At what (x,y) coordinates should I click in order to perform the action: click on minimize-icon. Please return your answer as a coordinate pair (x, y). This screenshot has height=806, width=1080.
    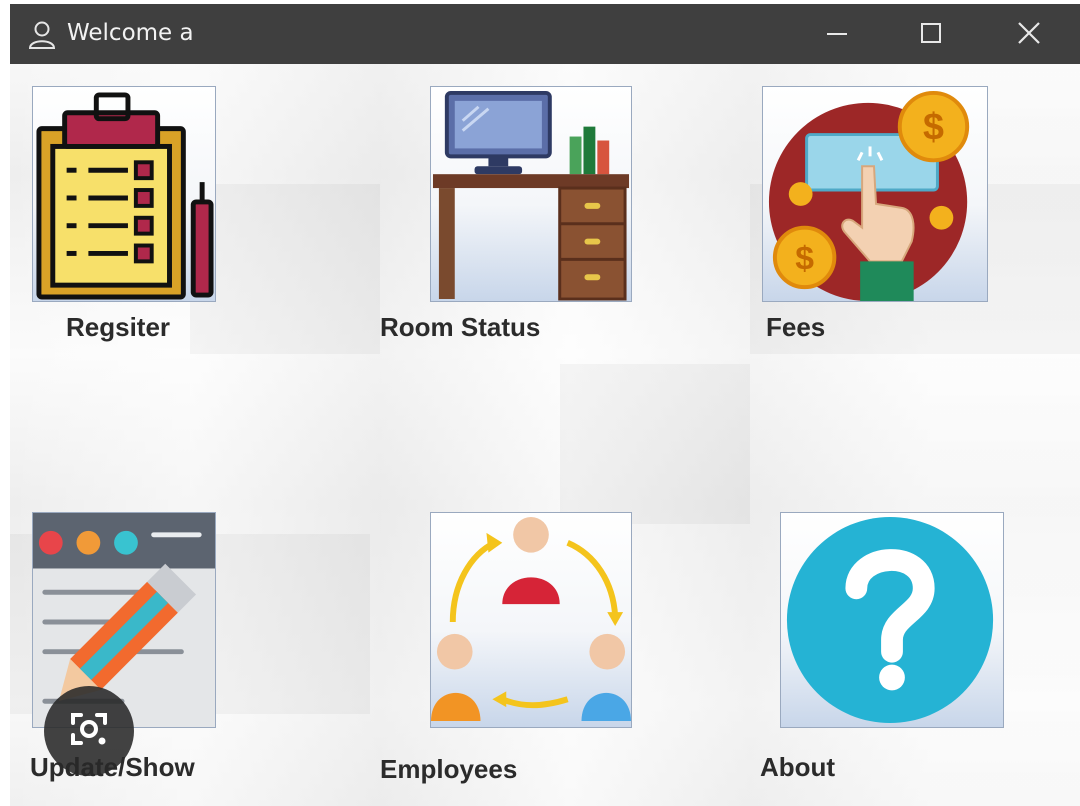
    Looking at the image, I should click on (837, 35).